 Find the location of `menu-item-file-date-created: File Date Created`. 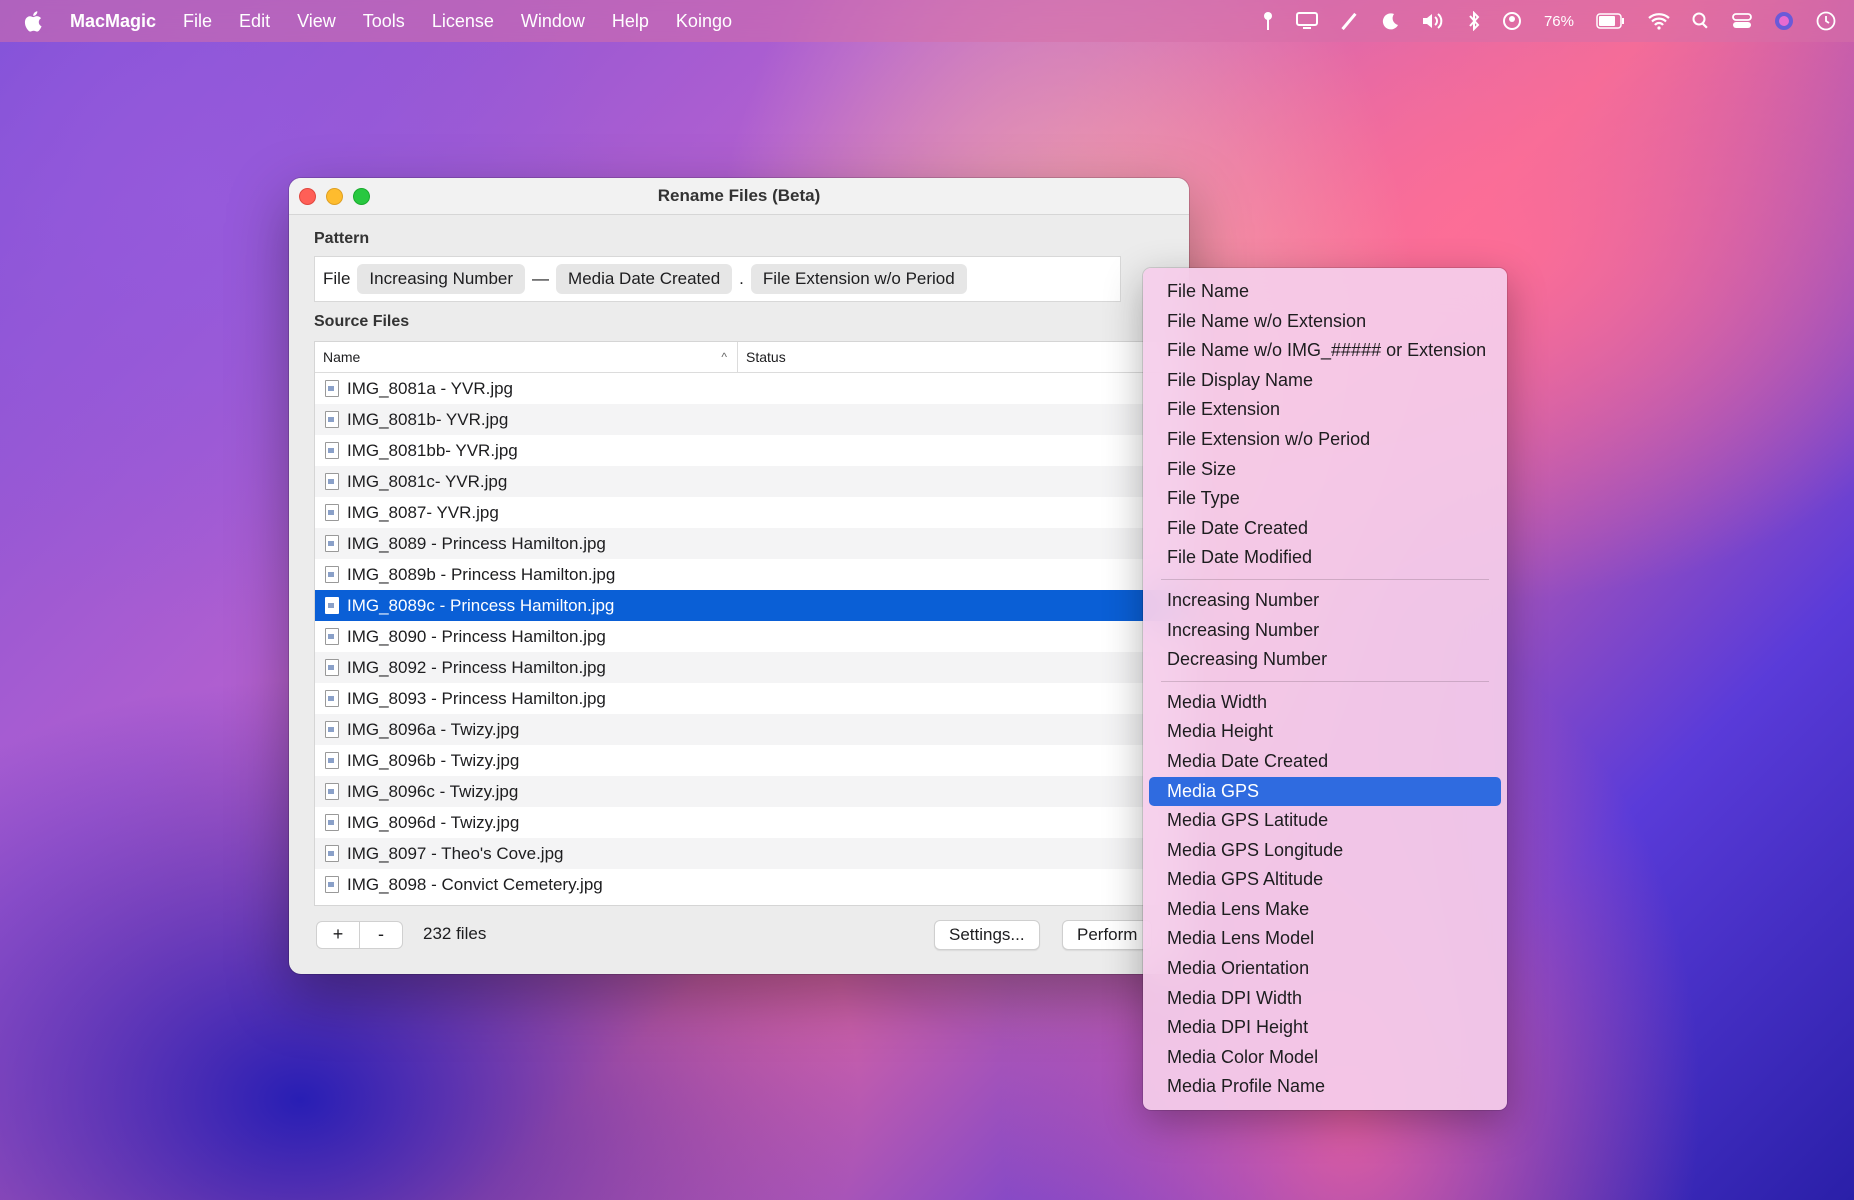

menu-item-file-date-created: File Date Created is located at coordinates (1325, 529).